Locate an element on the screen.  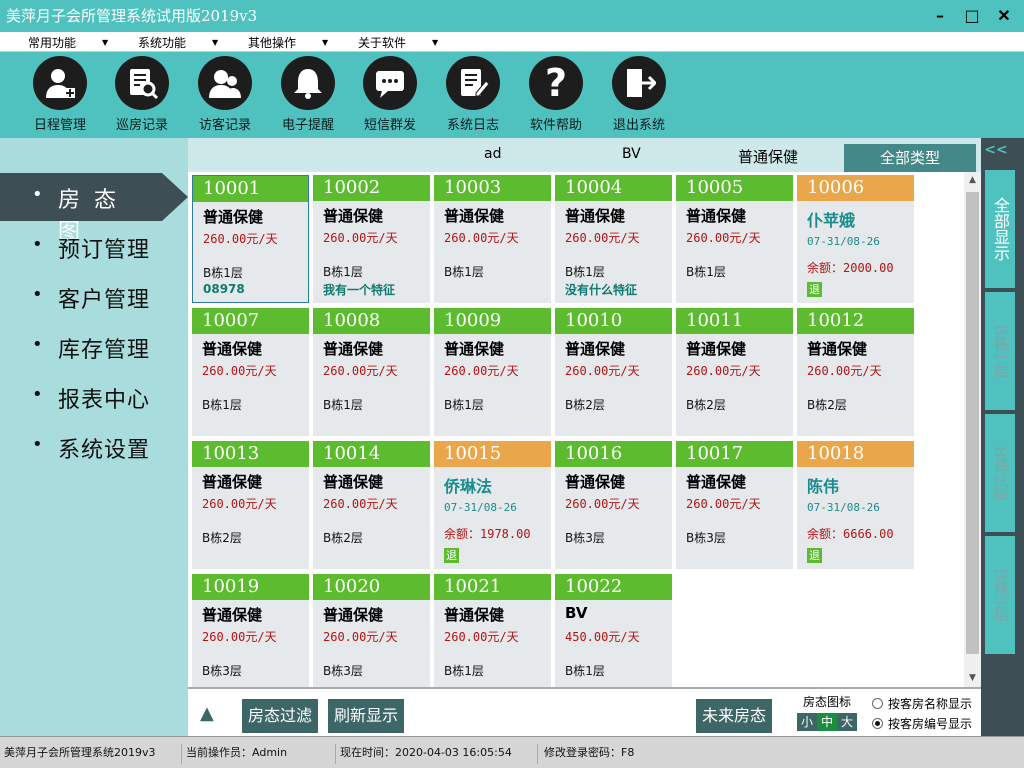
room-card: 10017 普通保健 260.00元/天 B栋3层 is located at coordinates (734, 505).